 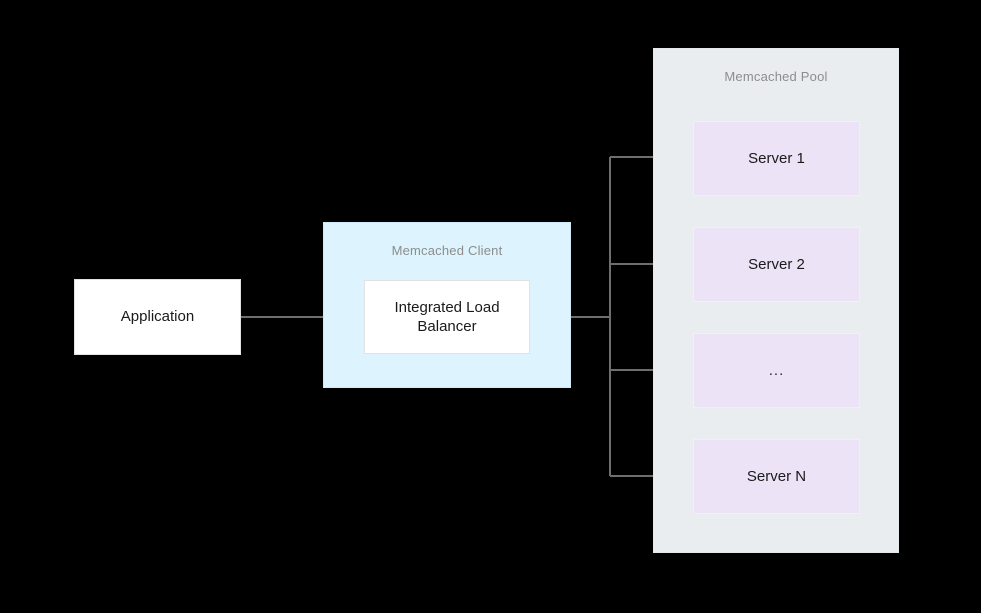 What do you see at coordinates (447, 250) in the screenshot?
I see `memcached-client-label: Memcached Client` at bounding box center [447, 250].